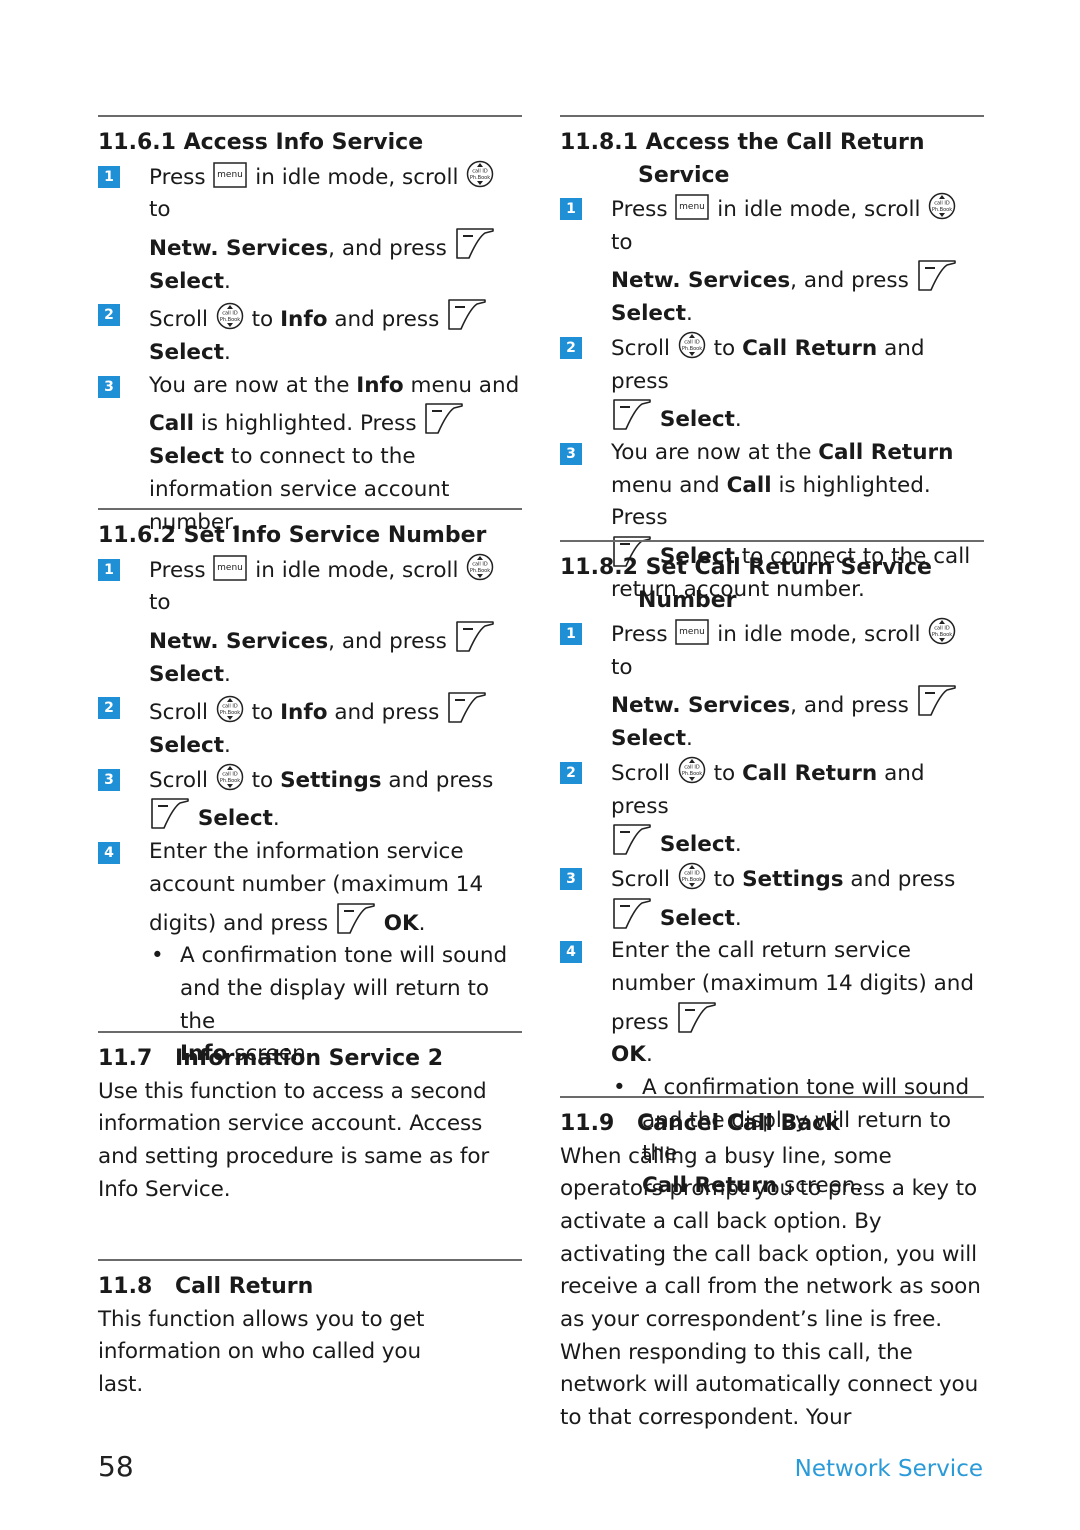  What do you see at coordinates (684, 175) in the screenshot?
I see `section-heading-continued: Service` at bounding box center [684, 175].